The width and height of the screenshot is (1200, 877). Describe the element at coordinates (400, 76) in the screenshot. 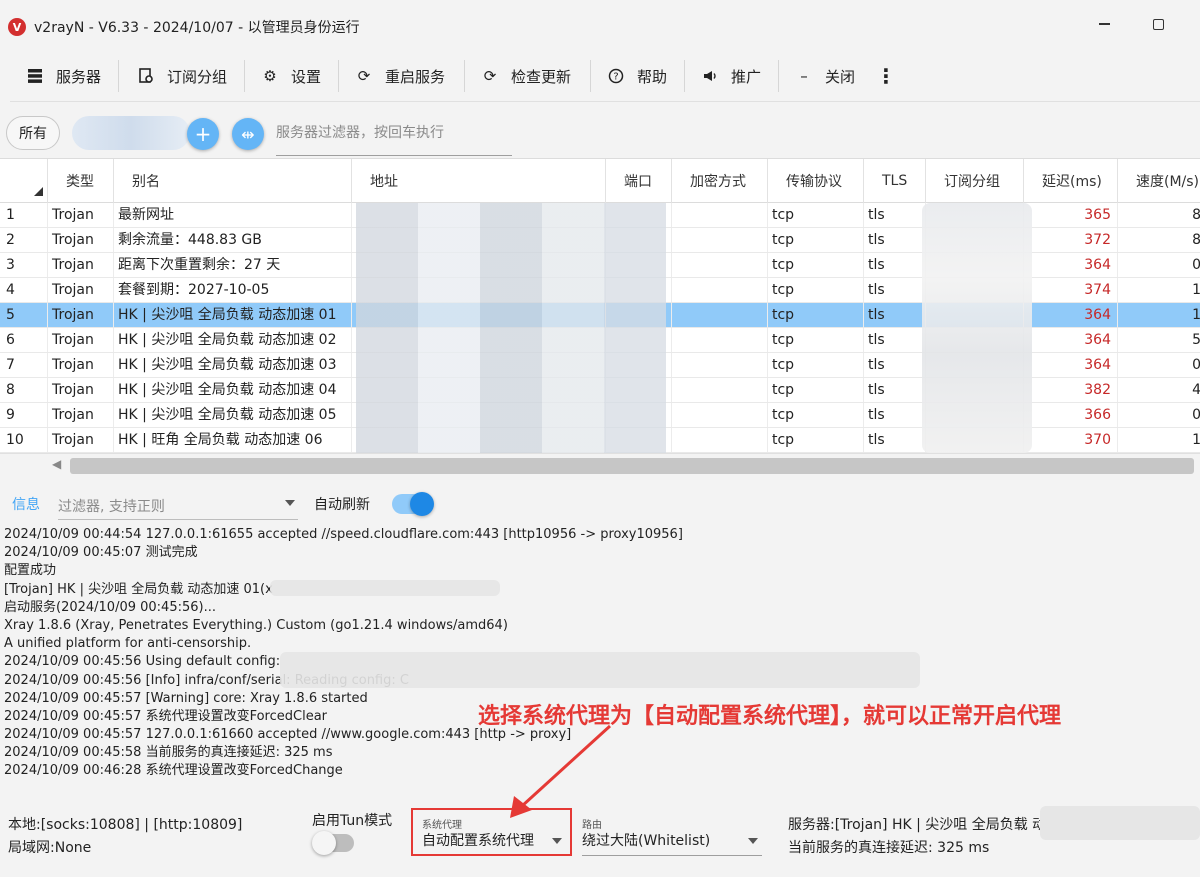

I see `toolbar-restart-button: ⟳ 重启服务` at that location.